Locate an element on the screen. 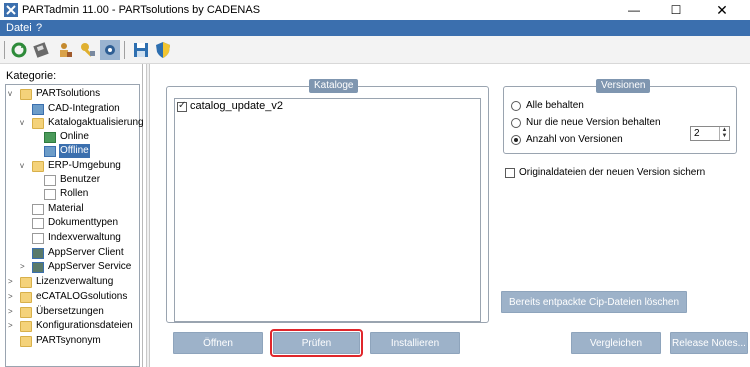 Image resolution: width=750 pixels, height=367 pixels. user-icon is located at coordinates (65, 50).